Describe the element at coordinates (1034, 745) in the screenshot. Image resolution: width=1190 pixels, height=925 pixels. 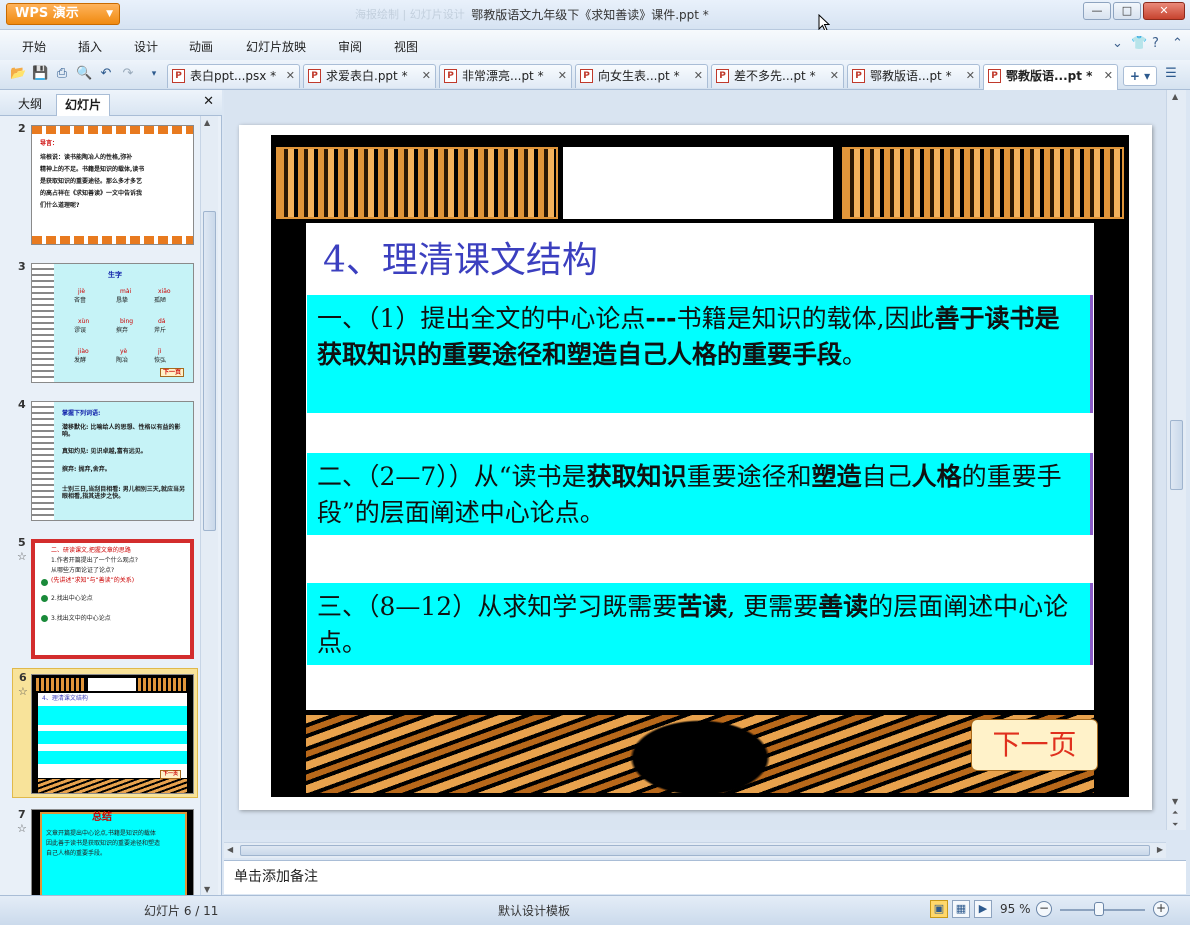
I see `next-page-button: 下一页` at that location.